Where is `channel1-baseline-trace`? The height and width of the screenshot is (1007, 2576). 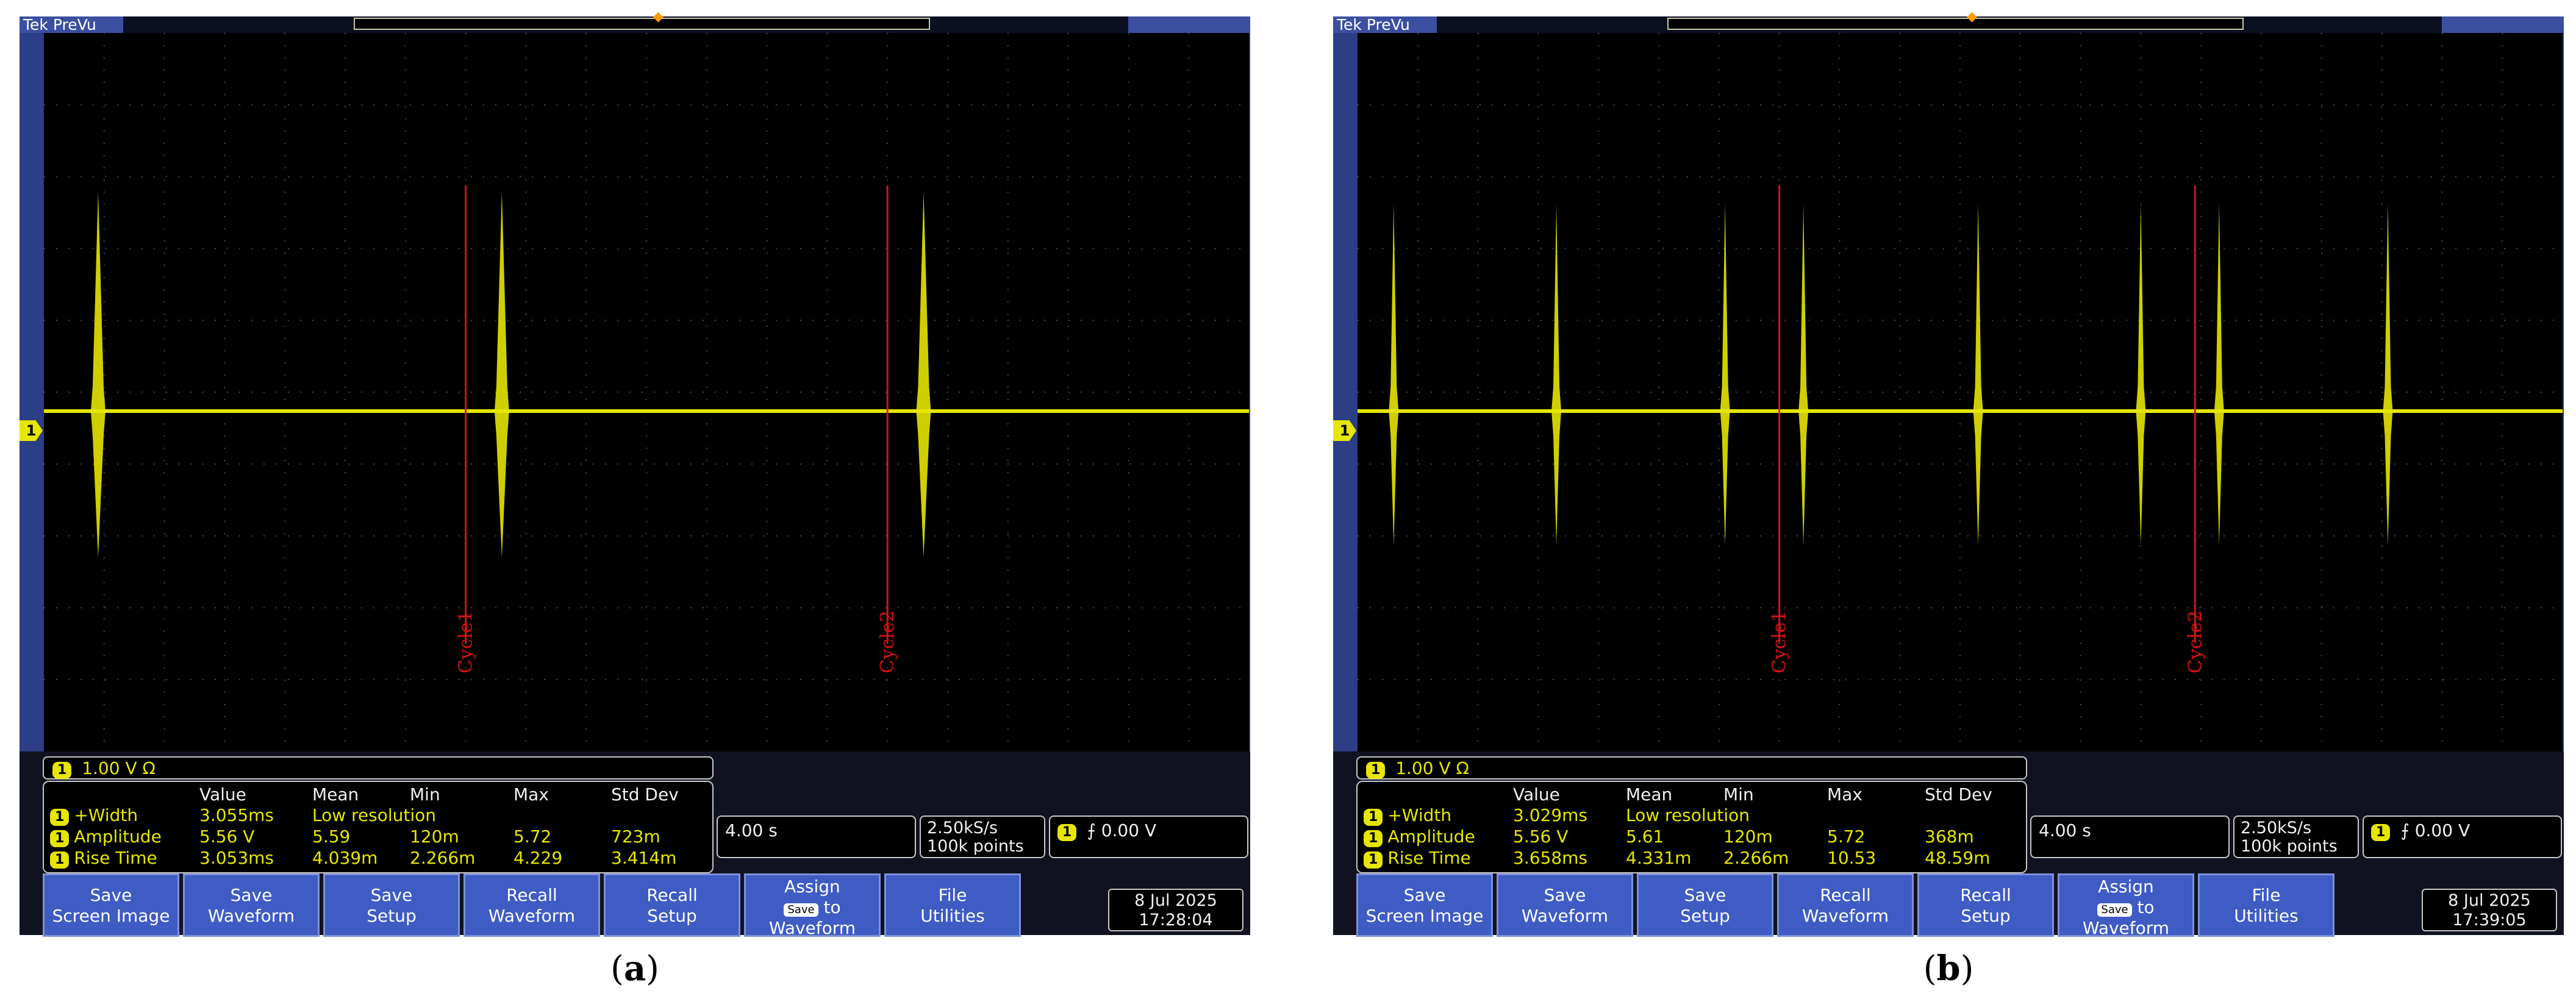
channel1-baseline-trace is located at coordinates (646, 411).